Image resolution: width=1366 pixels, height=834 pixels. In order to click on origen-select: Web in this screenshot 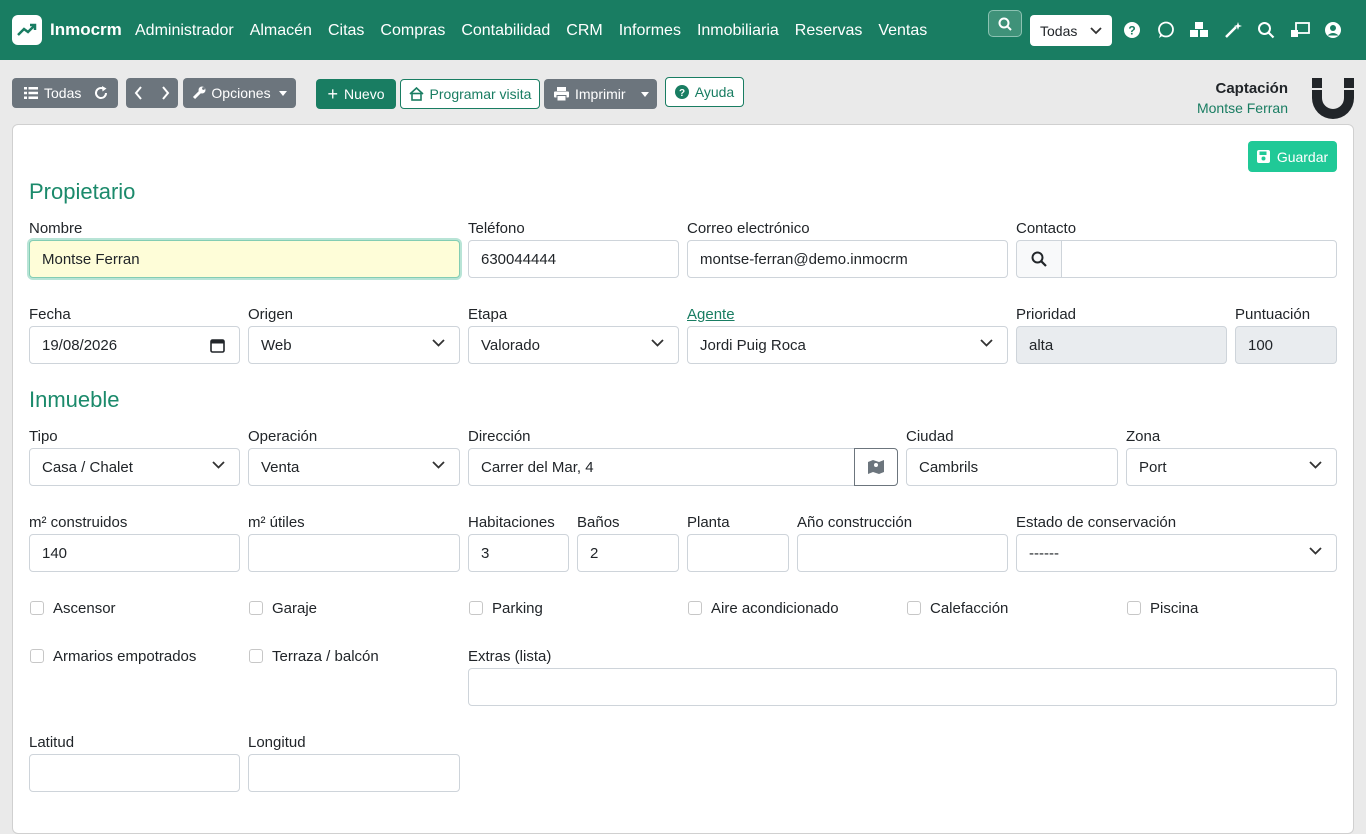, I will do `click(354, 345)`.